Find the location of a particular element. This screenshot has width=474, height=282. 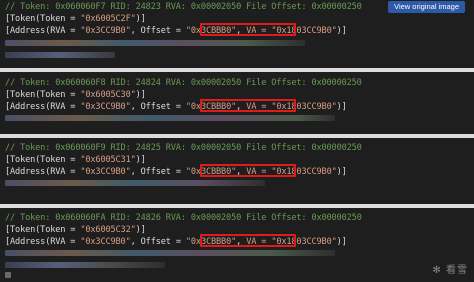

snowflake-icon: ✻ is located at coordinates (437, 270).